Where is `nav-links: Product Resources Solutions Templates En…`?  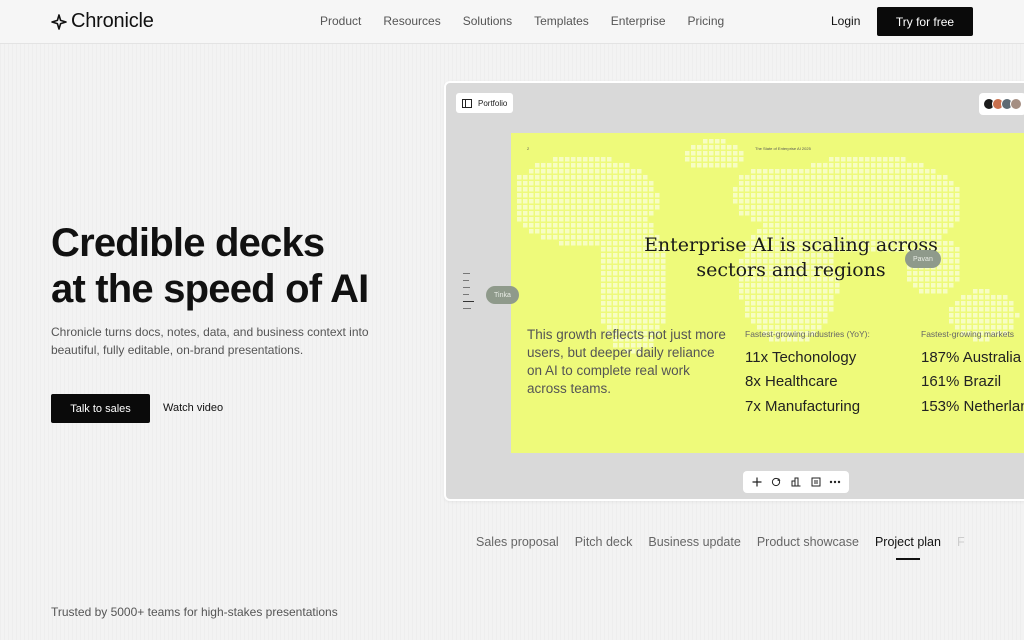 nav-links: Product Resources Solutions Templates En… is located at coordinates (533, 21).